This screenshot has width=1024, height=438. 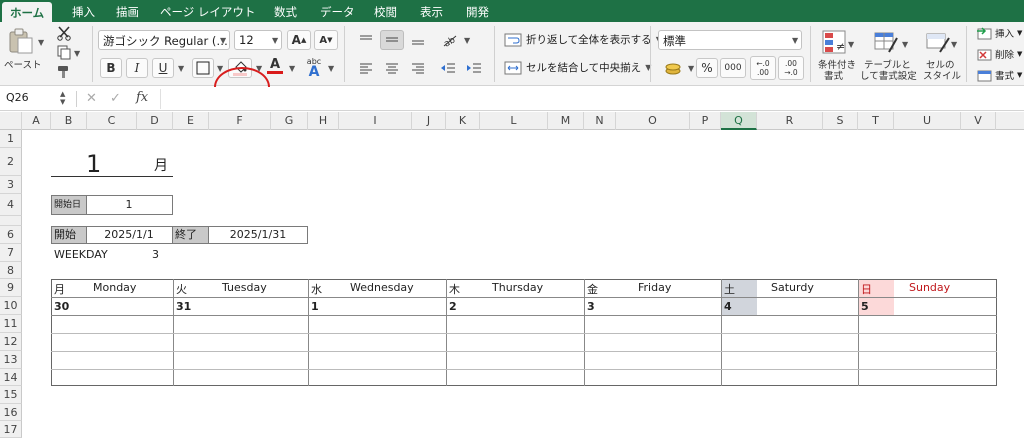 What do you see at coordinates (183, 306) in the screenshot?
I see `calendar-day-tue: 31` at bounding box center [183, 306].